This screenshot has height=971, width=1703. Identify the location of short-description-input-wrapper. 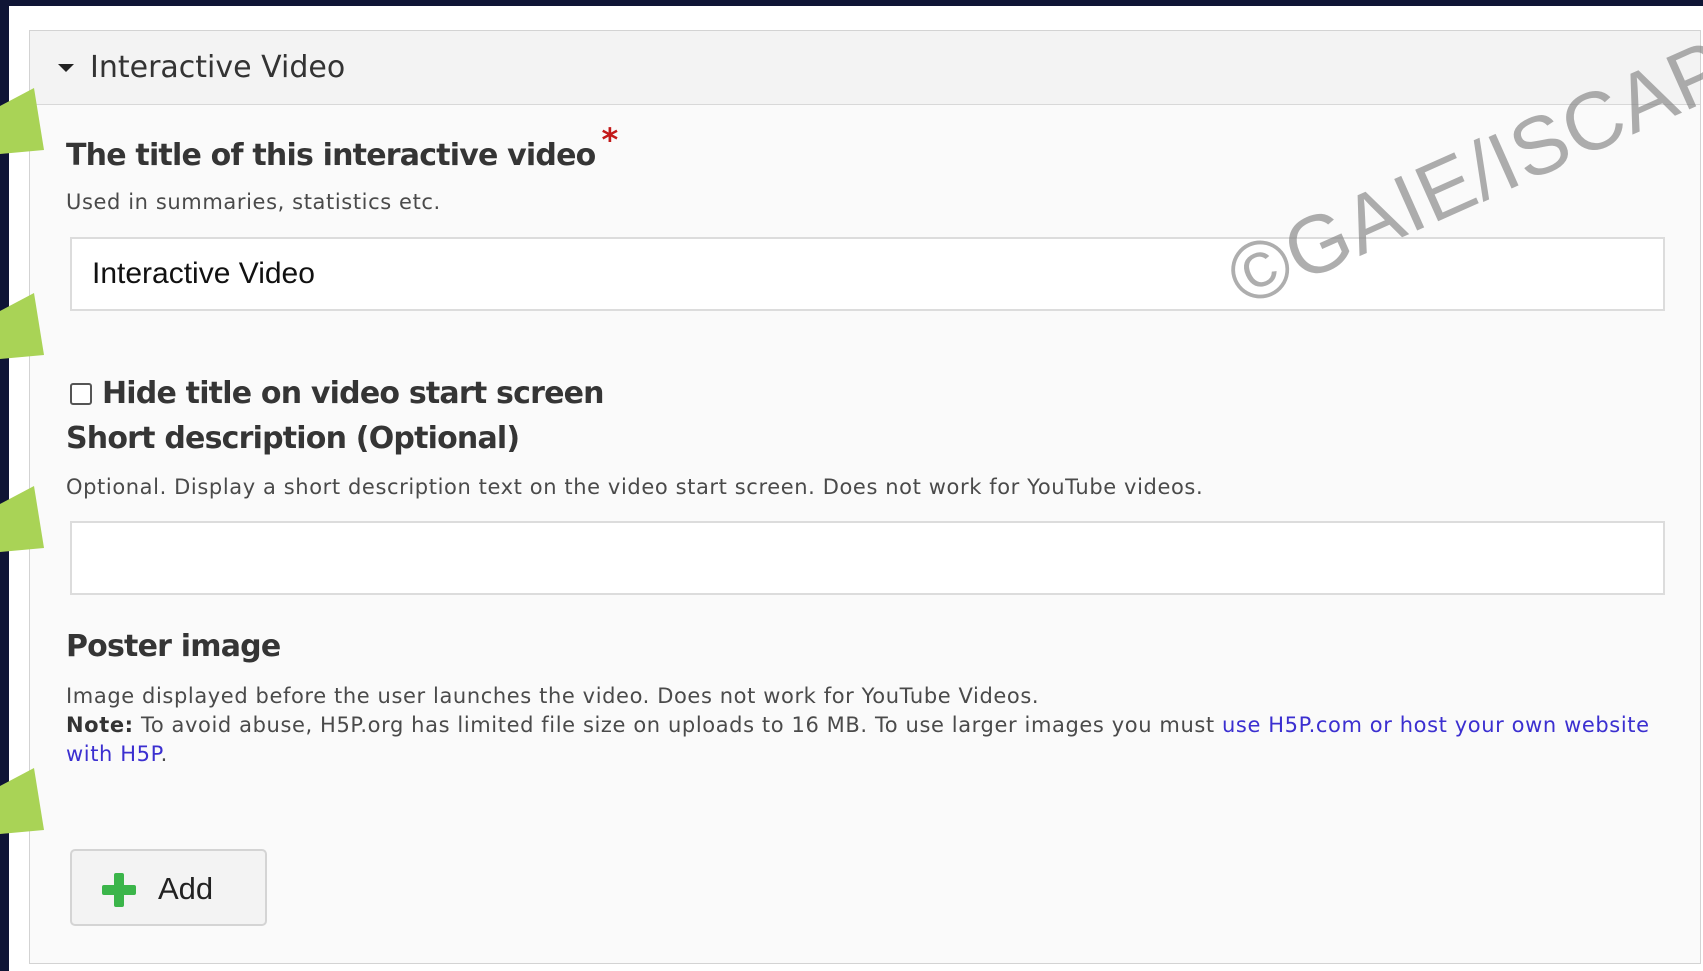
(867, 558).